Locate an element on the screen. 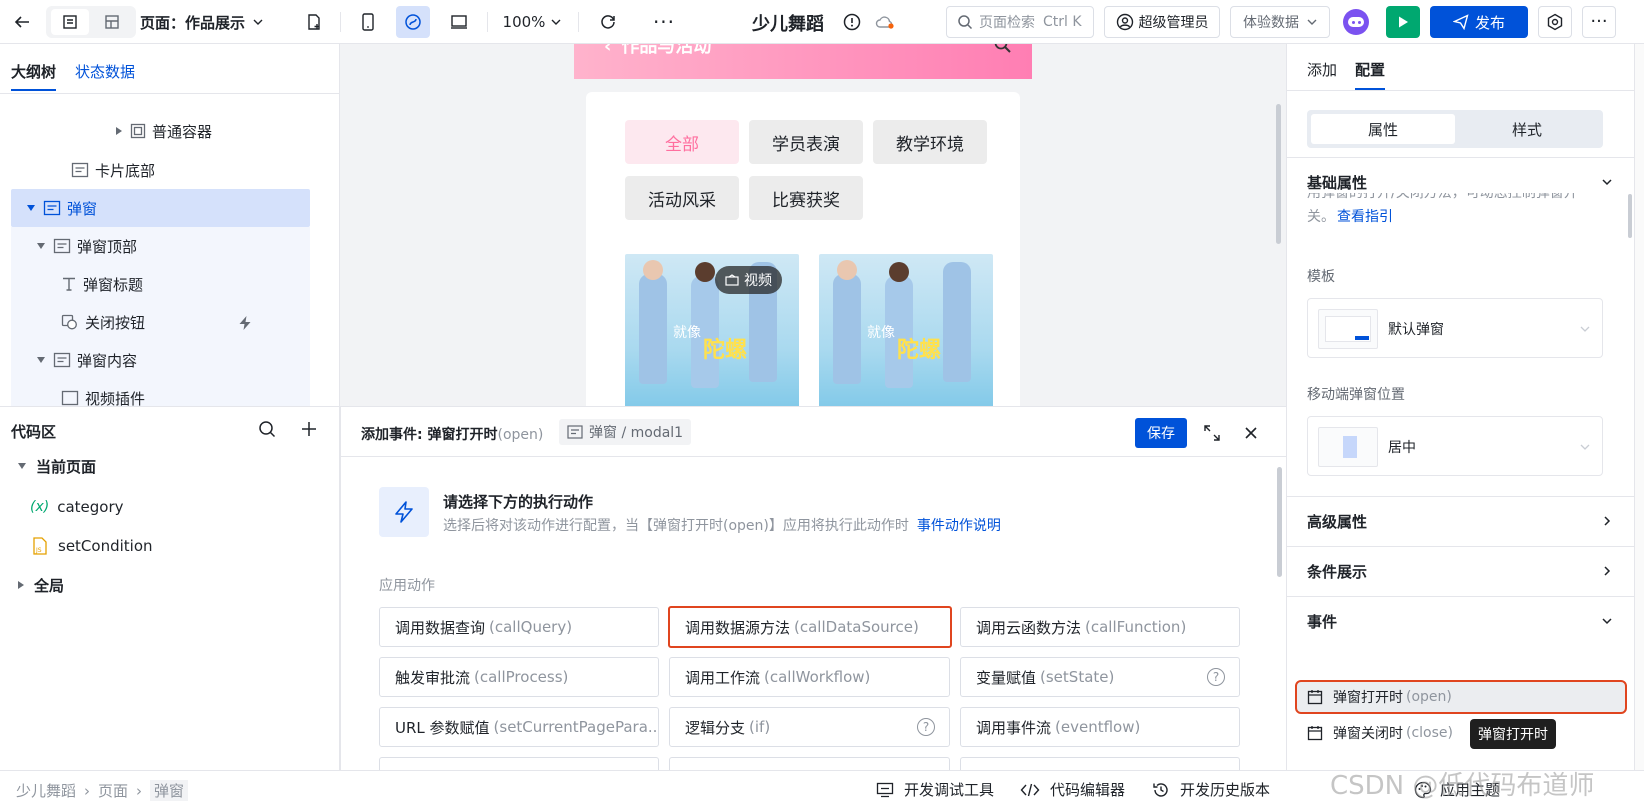 This screenshot has width=1644, height=807. chevron-right-icon is located at coordinates (1607, 571).